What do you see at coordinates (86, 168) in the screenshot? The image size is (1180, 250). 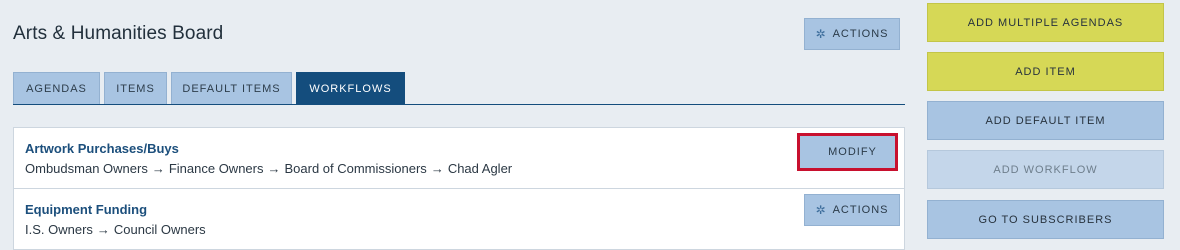 I see `workflow-step: Ombudsman Owners` at bounding box center [86, 168].